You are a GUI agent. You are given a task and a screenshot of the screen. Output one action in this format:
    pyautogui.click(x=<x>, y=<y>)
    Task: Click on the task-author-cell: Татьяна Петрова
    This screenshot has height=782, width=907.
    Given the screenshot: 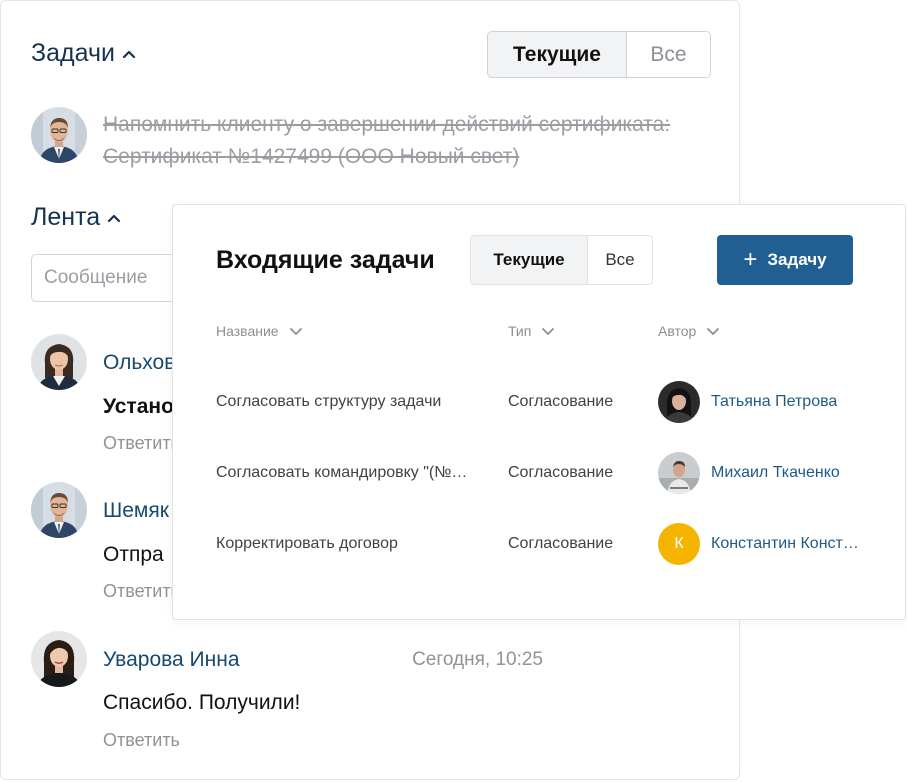 What is the action you would take?
    pyautogui.click(x=747, y=402)
    